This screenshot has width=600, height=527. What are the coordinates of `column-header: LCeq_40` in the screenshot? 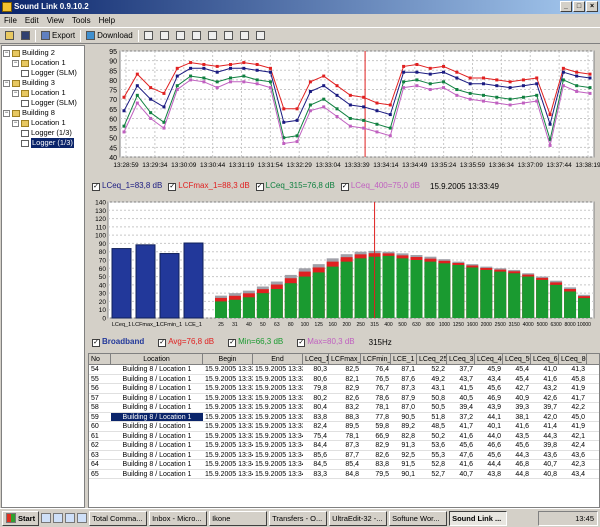 It's located at (489, 359).